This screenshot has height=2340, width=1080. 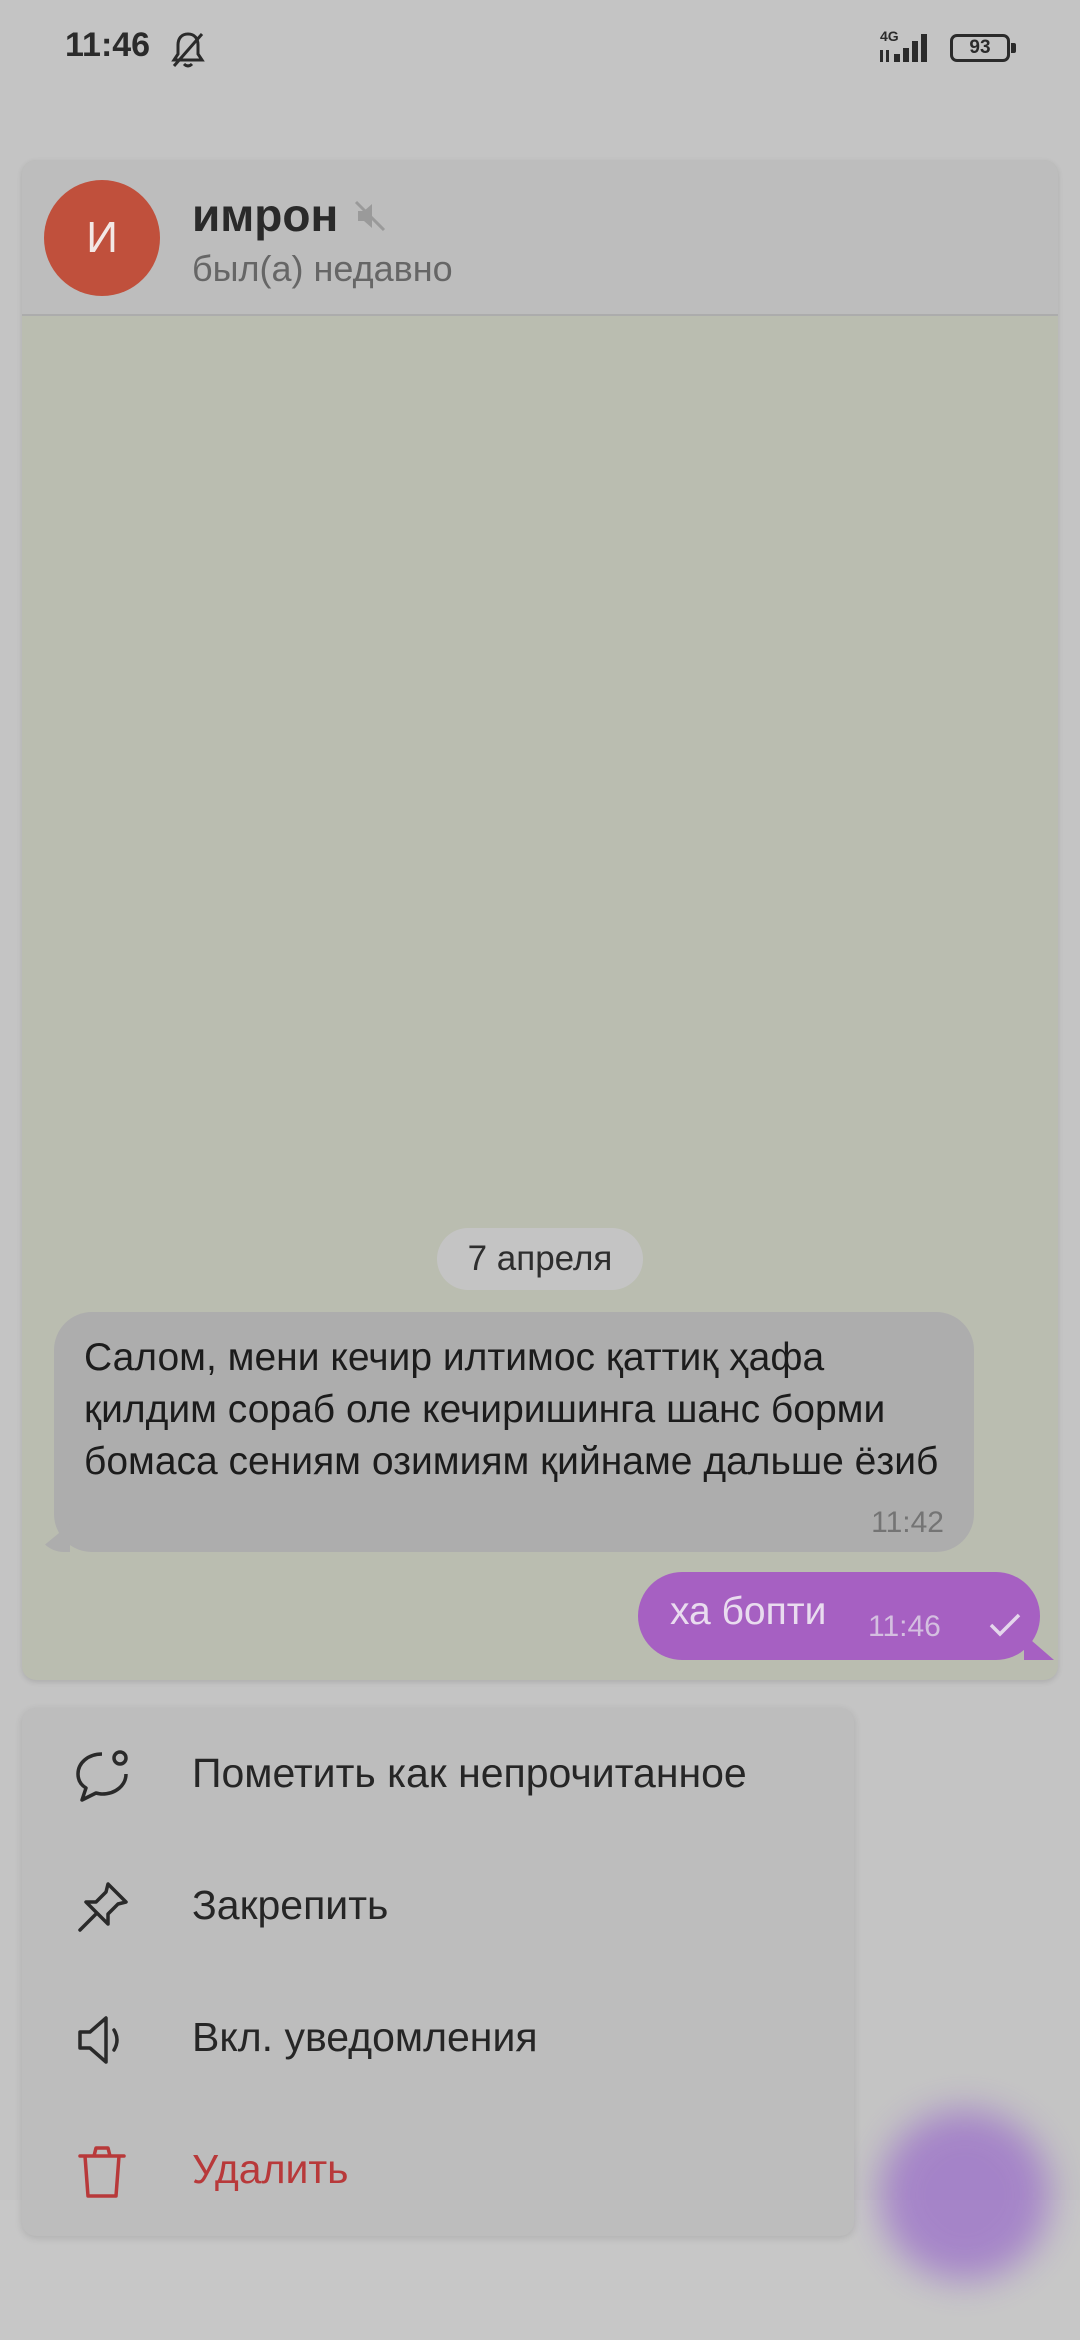 What do you see at coordinates (102, 1776) in the screenshot?
I see `chat-bubble-dot-icon` at bounding box center [102, 1776].